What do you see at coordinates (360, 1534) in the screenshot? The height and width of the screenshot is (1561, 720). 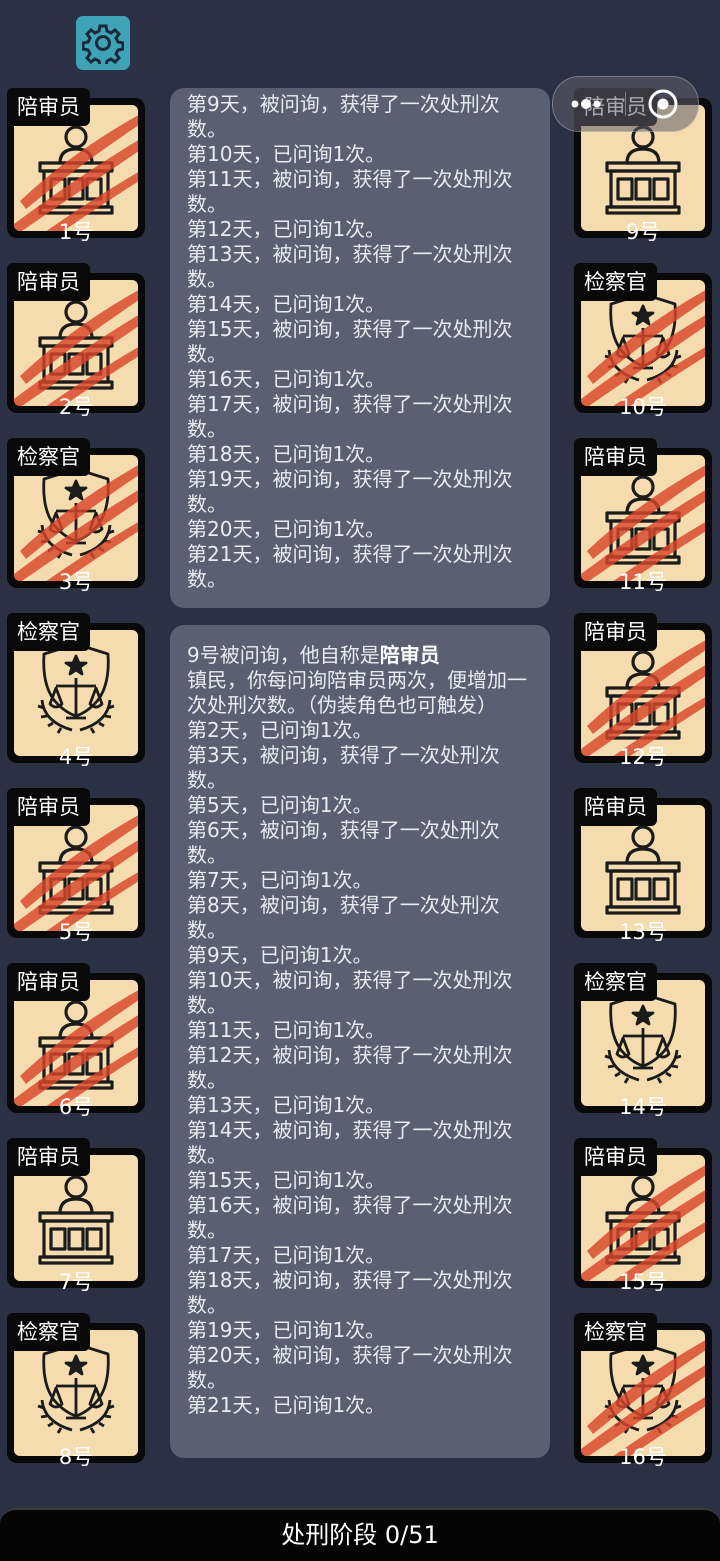 I see `execution-phase-bar: 处刑阶段 0/51` at bounding box center [360, 1534].